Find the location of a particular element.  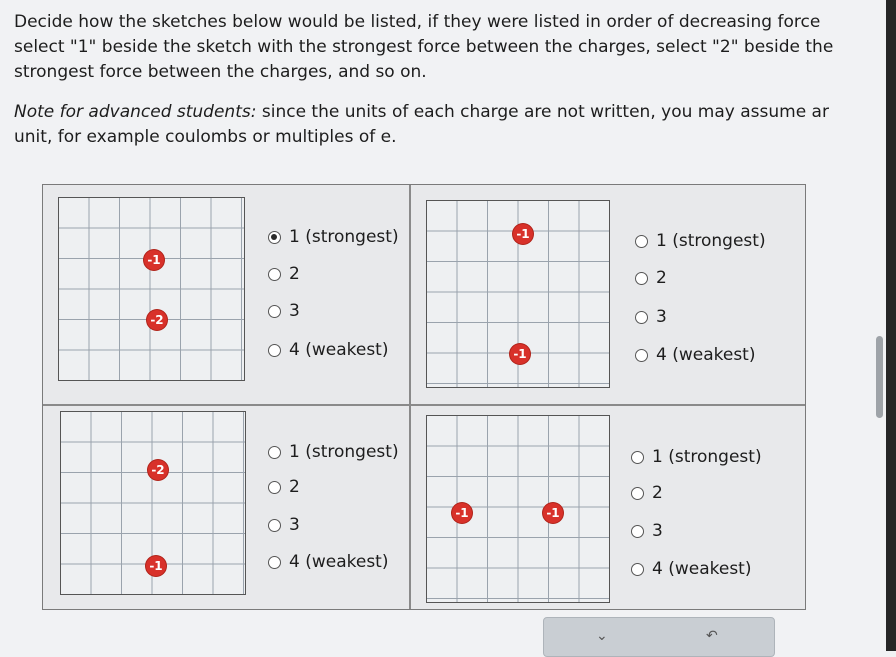

sketch-a: -1 -2 is located at coordinates (151, 289).